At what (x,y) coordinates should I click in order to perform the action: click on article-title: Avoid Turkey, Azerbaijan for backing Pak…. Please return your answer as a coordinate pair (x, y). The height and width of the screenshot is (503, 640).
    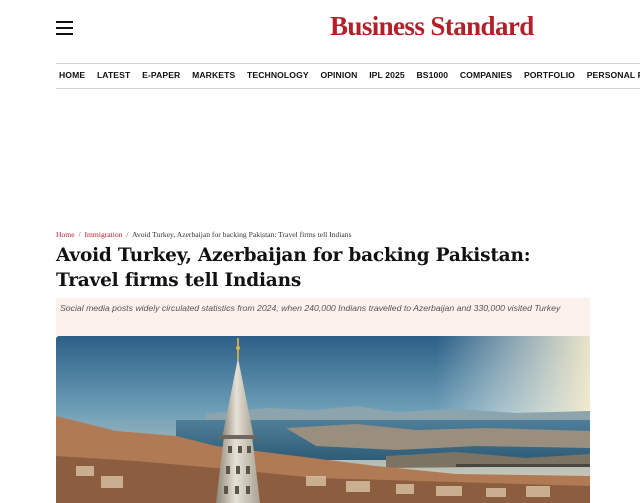
    Looking at the image, I should click on (293, 268).